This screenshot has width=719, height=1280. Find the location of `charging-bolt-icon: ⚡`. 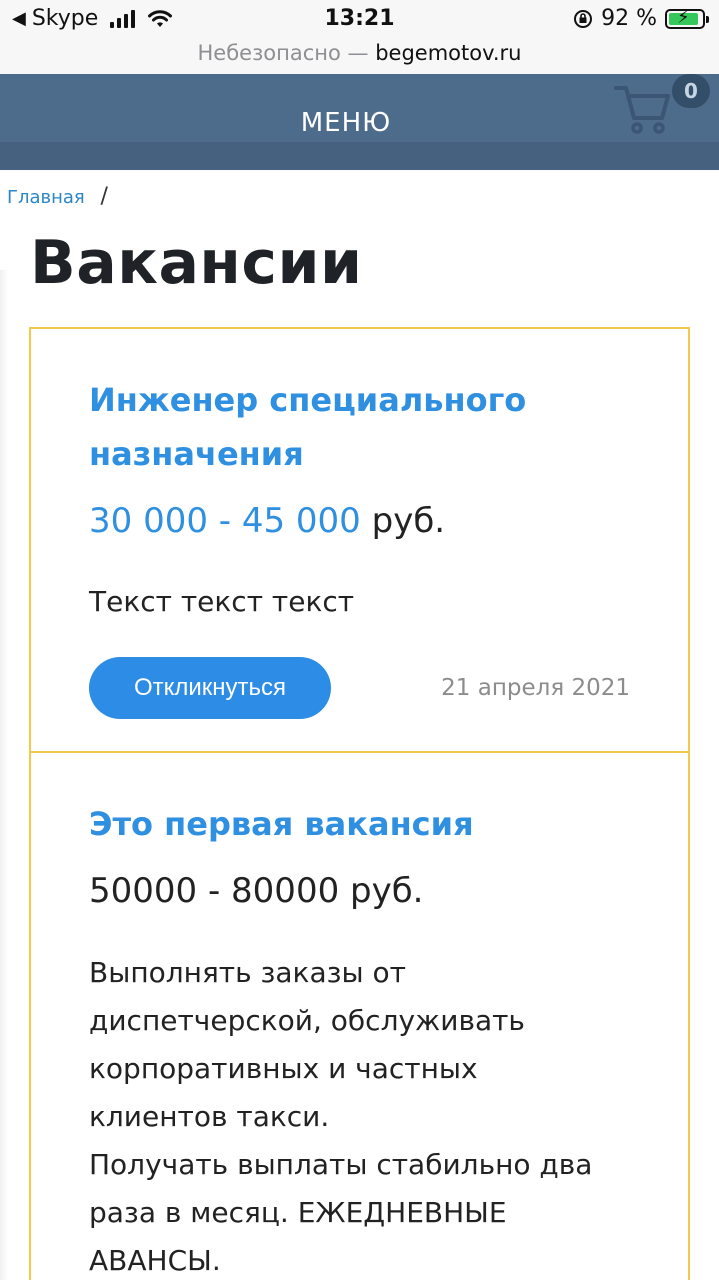

charging-bolt-icon: ⚡ is located at coordinates (683, 17).